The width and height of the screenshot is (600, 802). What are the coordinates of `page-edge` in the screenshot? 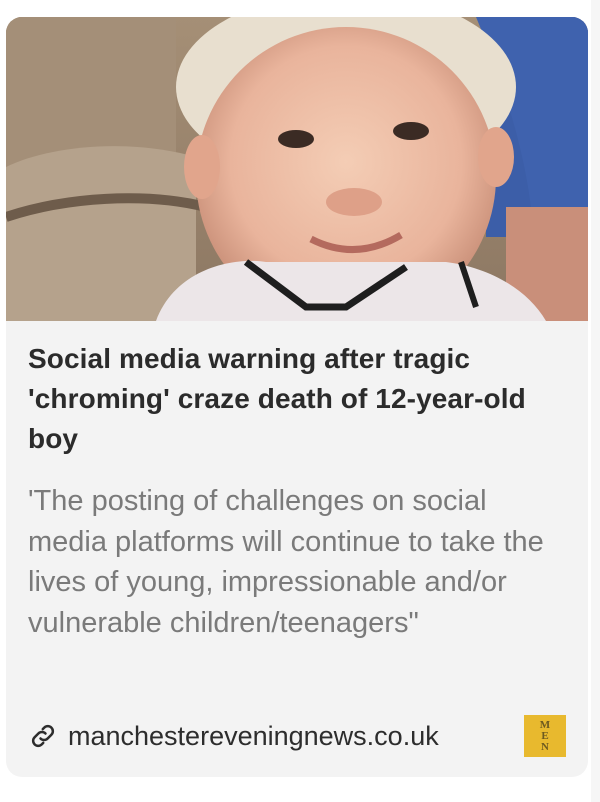 It's located at (595, 401).